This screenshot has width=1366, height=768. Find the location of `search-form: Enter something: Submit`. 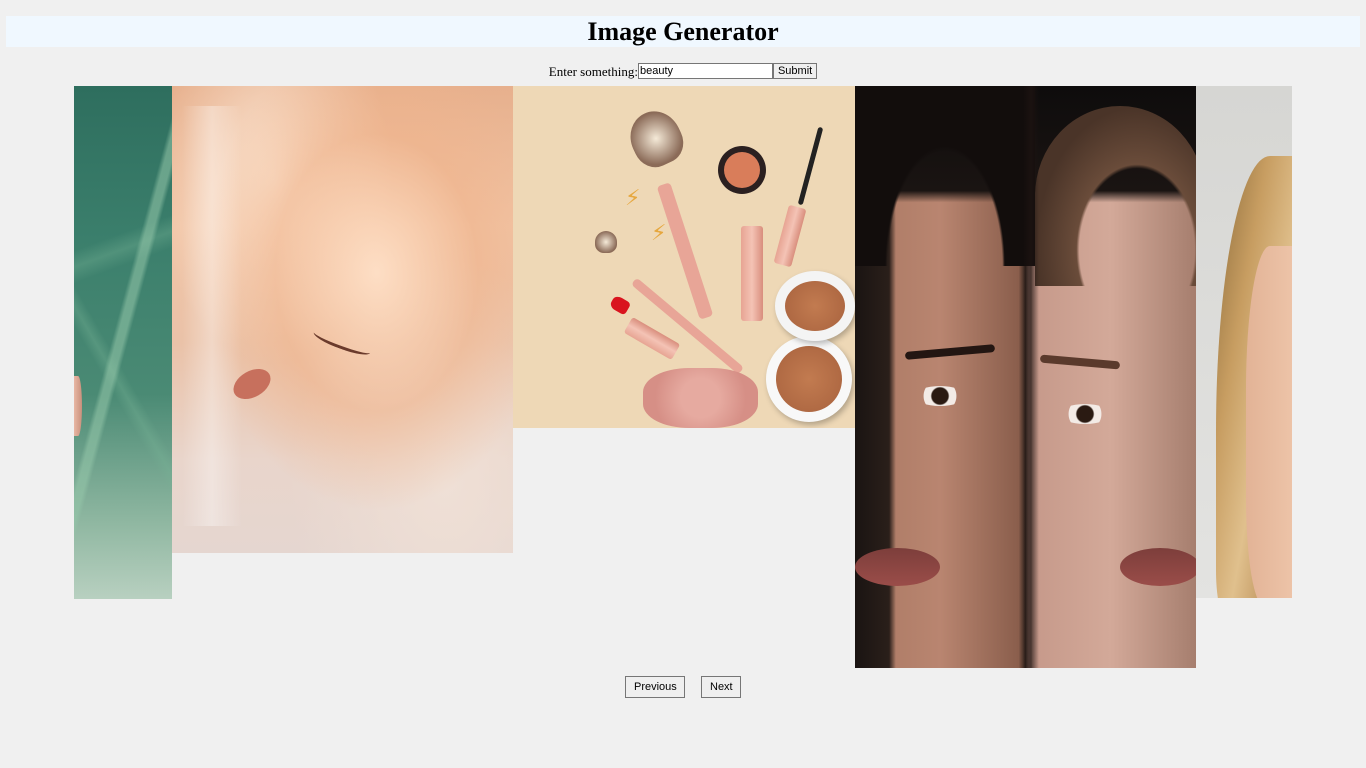

search-form: Enter something: Submit is located at coordinates (683, 72).